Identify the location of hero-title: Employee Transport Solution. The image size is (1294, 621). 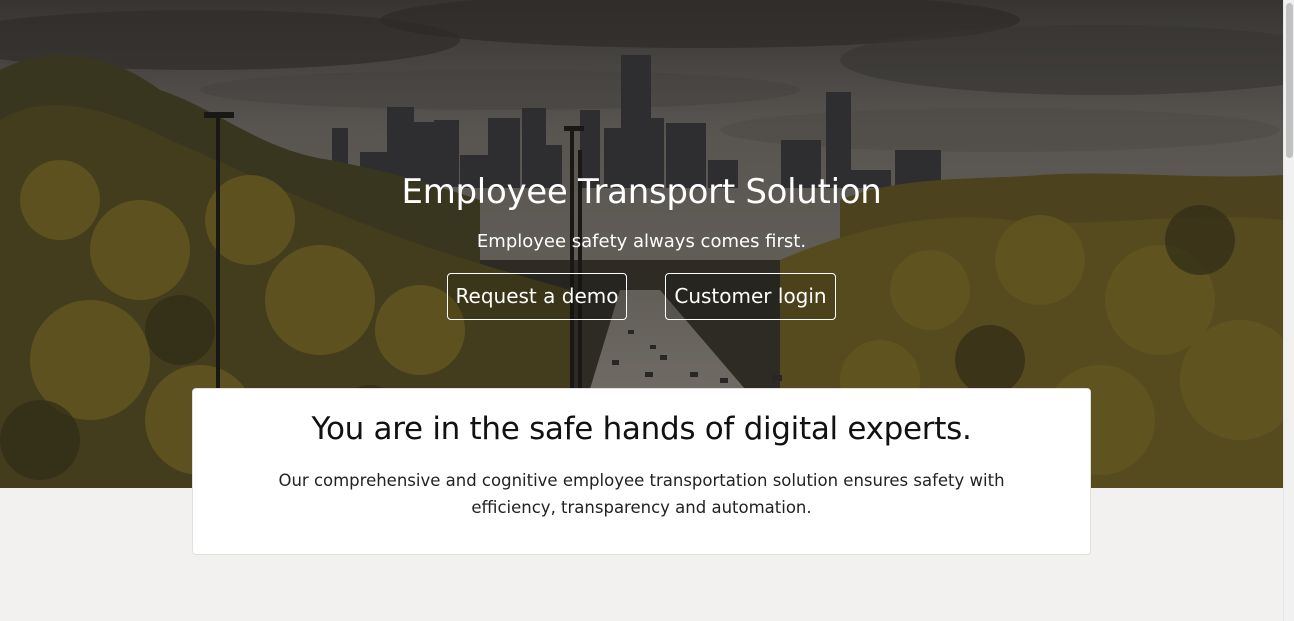
(641, 192).